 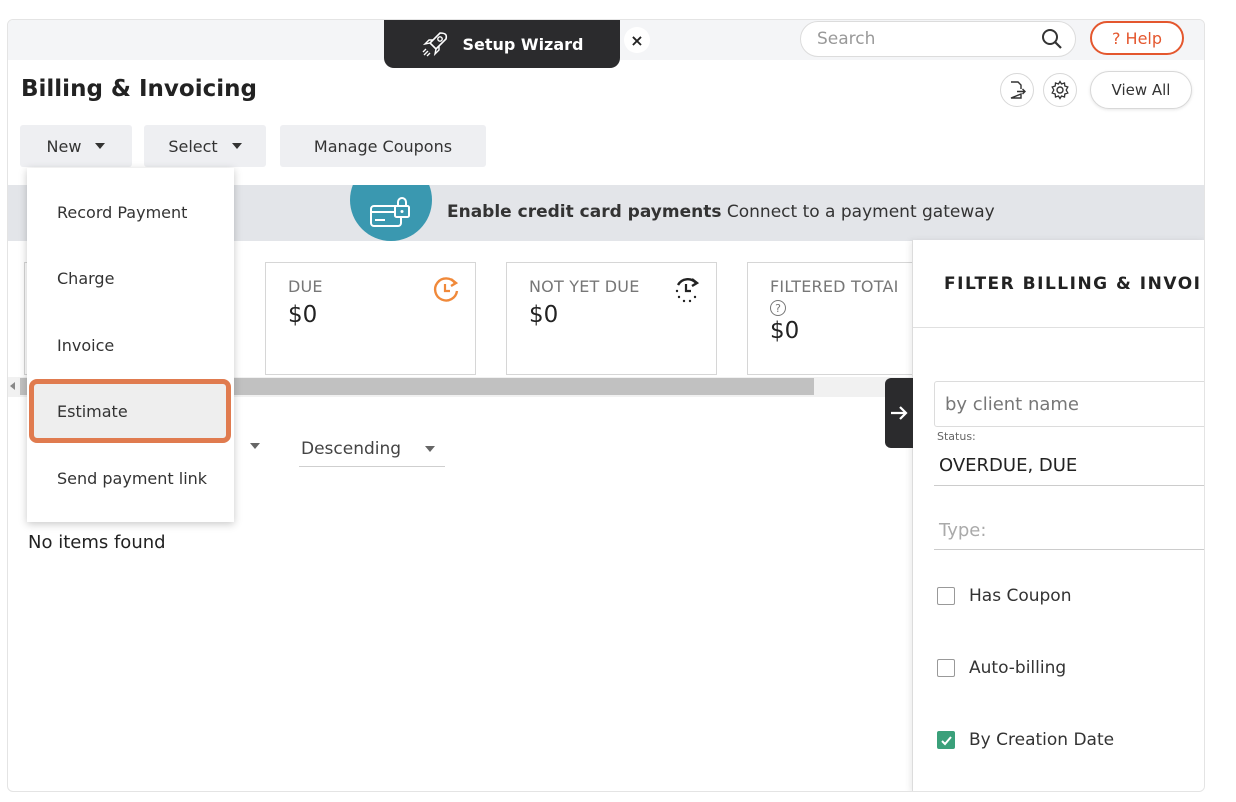 What do you see at coordinates (64, 146) in the screenshot?
I see `new-button-label: New` at bounding box center [64, 146].